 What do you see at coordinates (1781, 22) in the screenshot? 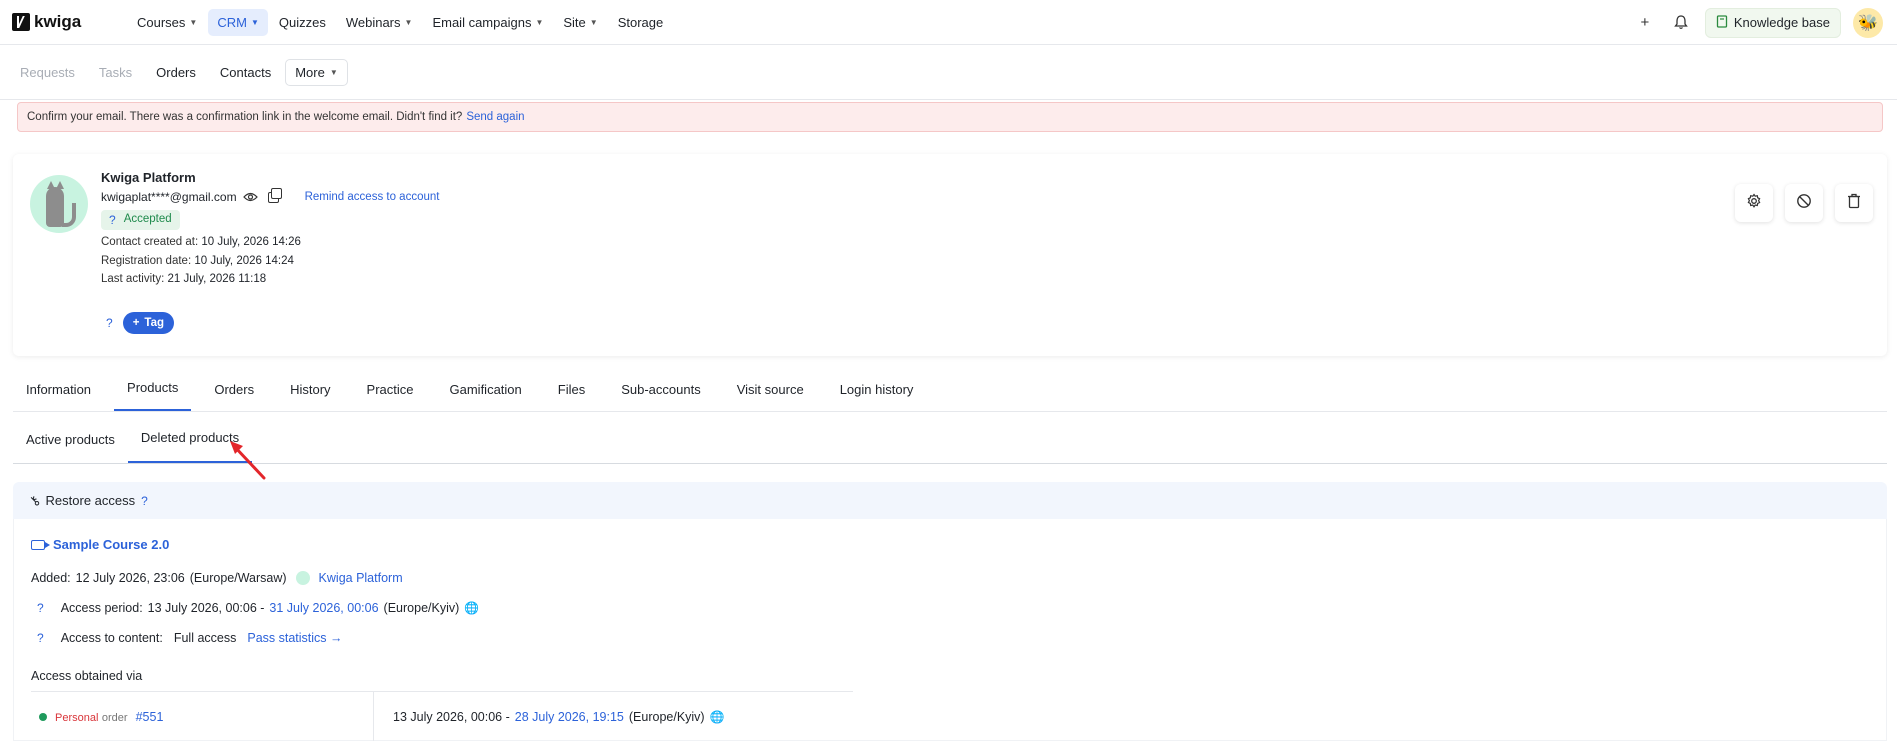
I see `knowledge-base-label: Knowledge base` at bounding box center [1781, 22].